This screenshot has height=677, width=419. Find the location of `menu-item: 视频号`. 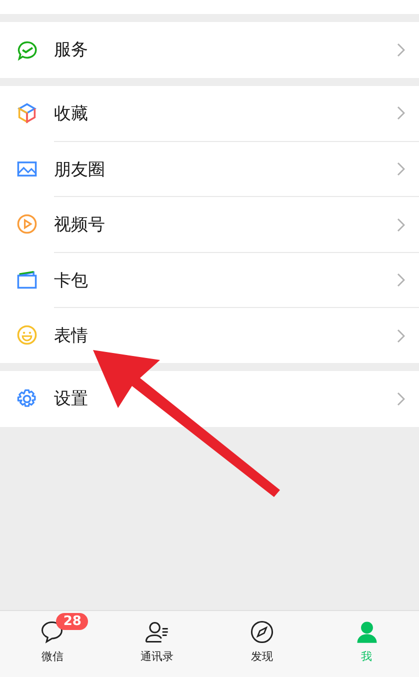

menu-item: 视频号 is located at coordinates (209, 224).